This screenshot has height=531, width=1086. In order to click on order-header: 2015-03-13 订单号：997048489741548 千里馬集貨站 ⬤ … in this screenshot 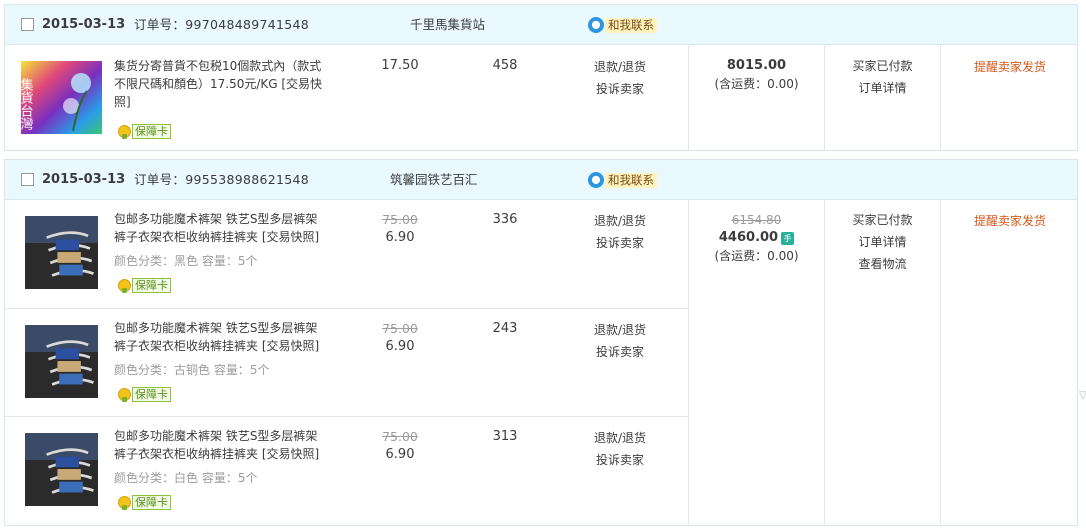, I will do `click(541, 25)`.